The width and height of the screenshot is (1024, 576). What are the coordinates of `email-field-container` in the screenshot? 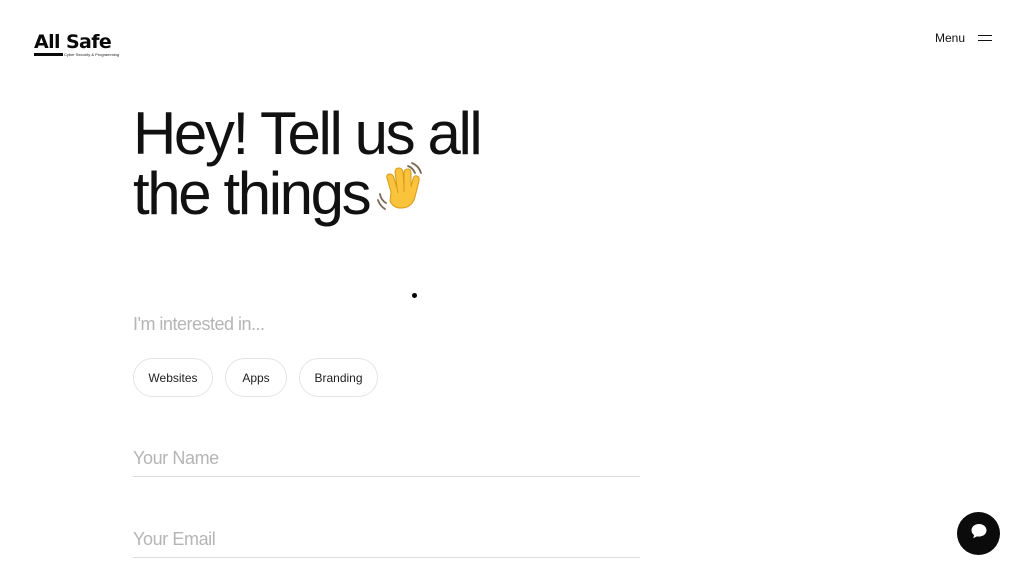 It's located at (386, 540).